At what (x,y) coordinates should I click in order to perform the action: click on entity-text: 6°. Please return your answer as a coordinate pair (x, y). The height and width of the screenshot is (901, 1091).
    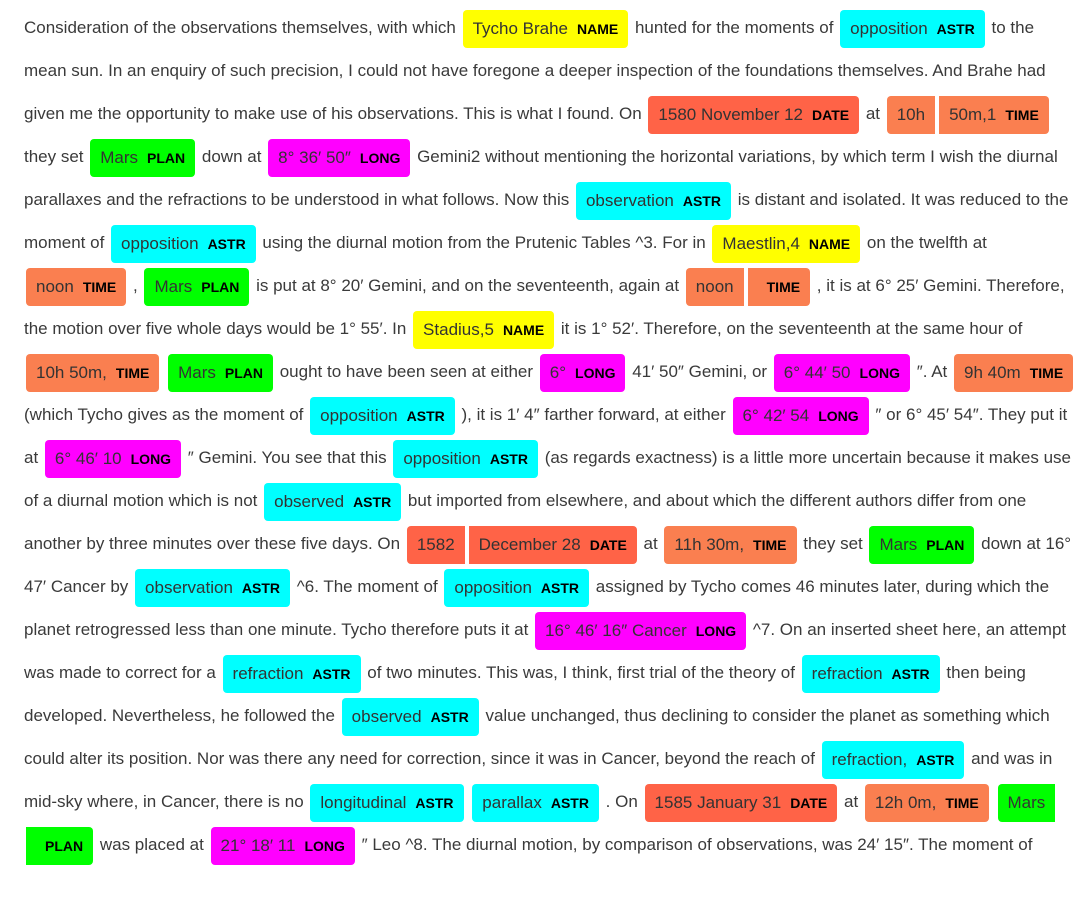
    Looking at the image, I should click on (558, 372).